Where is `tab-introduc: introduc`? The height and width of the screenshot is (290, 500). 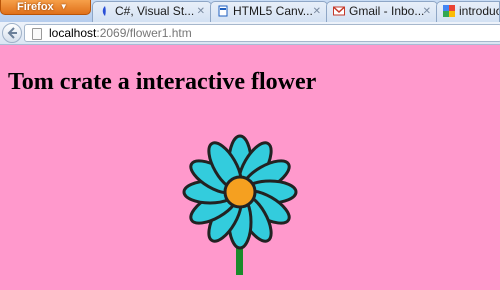 tab-introduc: introduc is located at coordinates (468, 11).